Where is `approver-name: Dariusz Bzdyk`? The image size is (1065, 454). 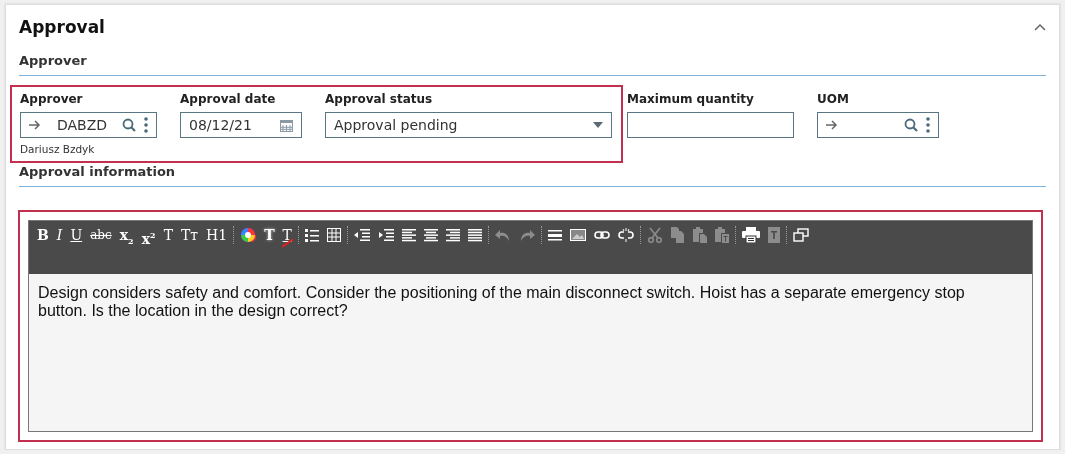 approver-name: Dariusz Bzdyk is located at coordinates (58, 149).